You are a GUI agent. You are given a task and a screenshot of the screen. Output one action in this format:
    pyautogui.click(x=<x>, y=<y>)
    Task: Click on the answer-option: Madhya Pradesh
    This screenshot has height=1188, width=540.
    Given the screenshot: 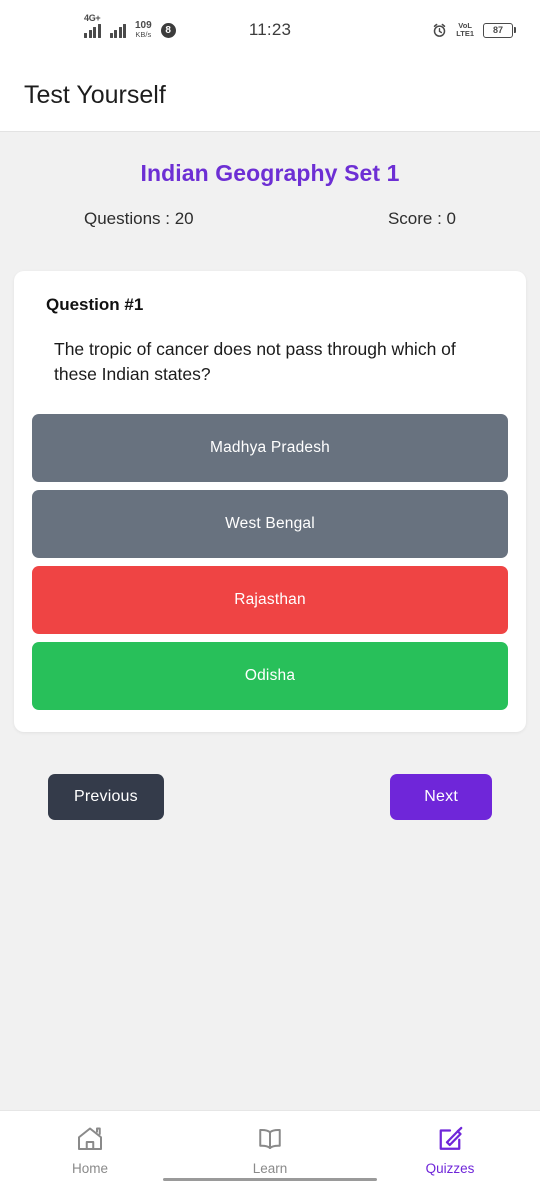 What is the action you would take?
    pyautogui.click(x=270, y=447)
    